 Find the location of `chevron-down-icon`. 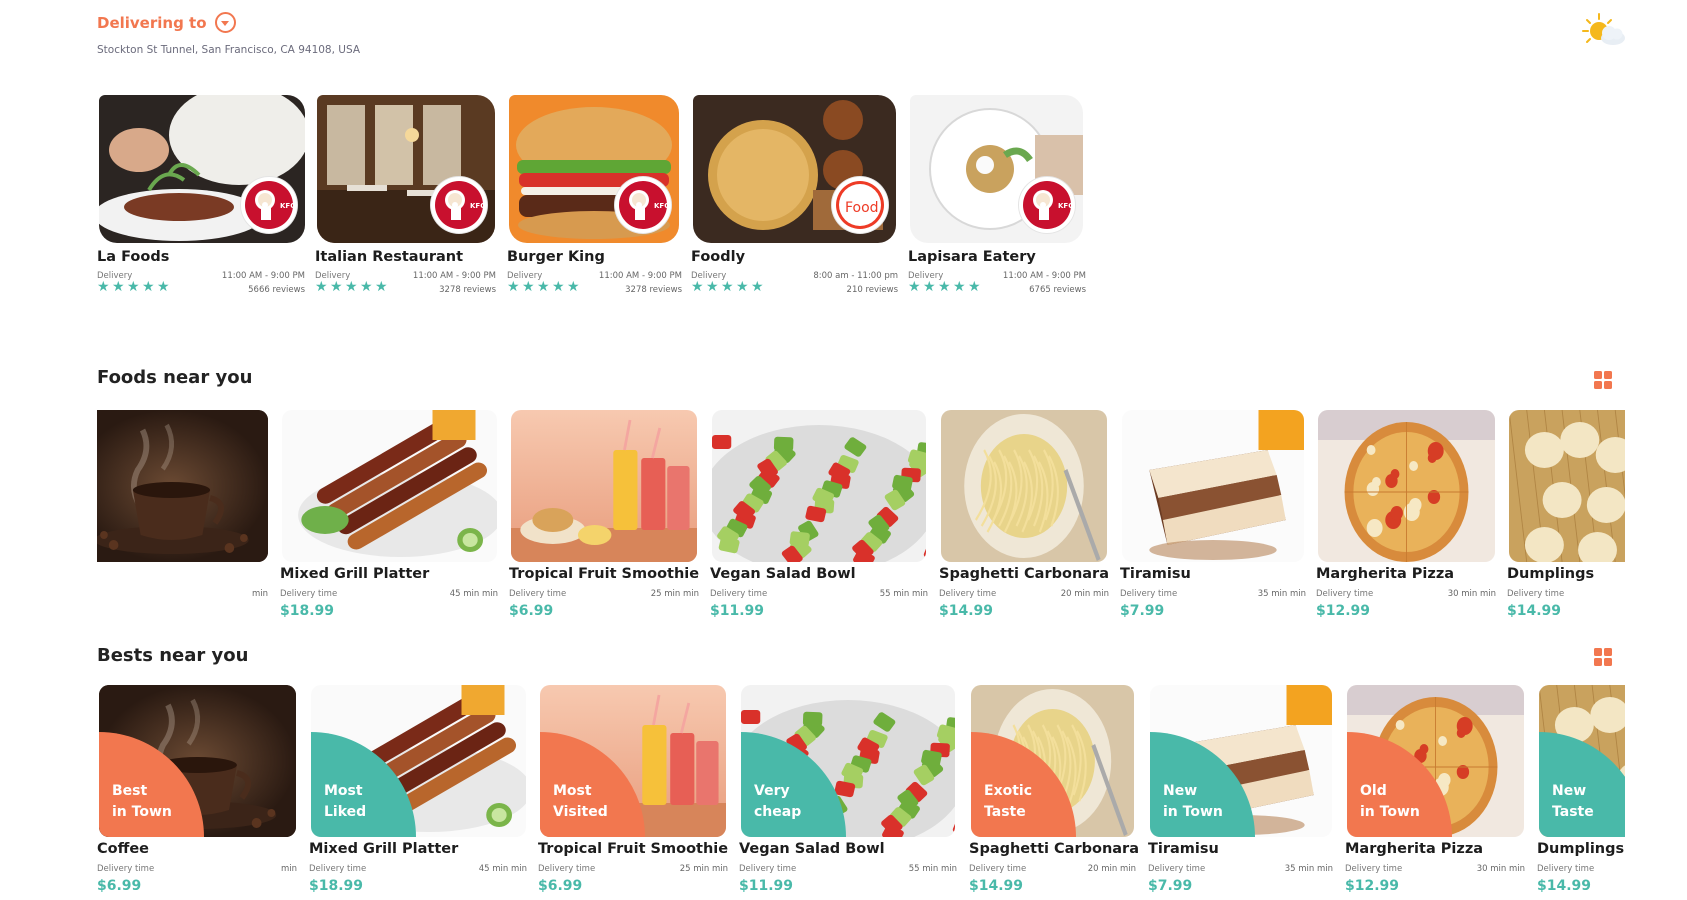

chevron-down-icon is located at coordinates (225, 22).